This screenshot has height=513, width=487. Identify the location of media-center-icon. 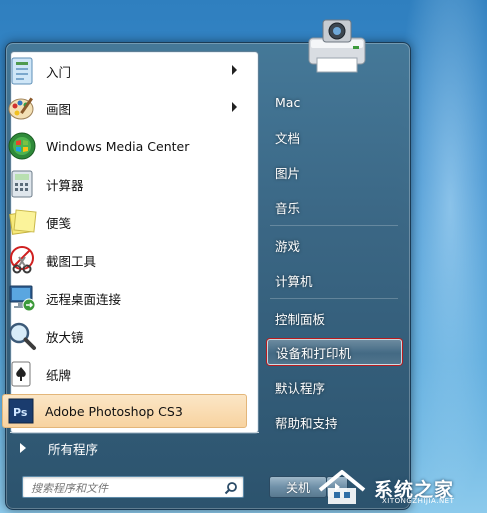
(22, 146).